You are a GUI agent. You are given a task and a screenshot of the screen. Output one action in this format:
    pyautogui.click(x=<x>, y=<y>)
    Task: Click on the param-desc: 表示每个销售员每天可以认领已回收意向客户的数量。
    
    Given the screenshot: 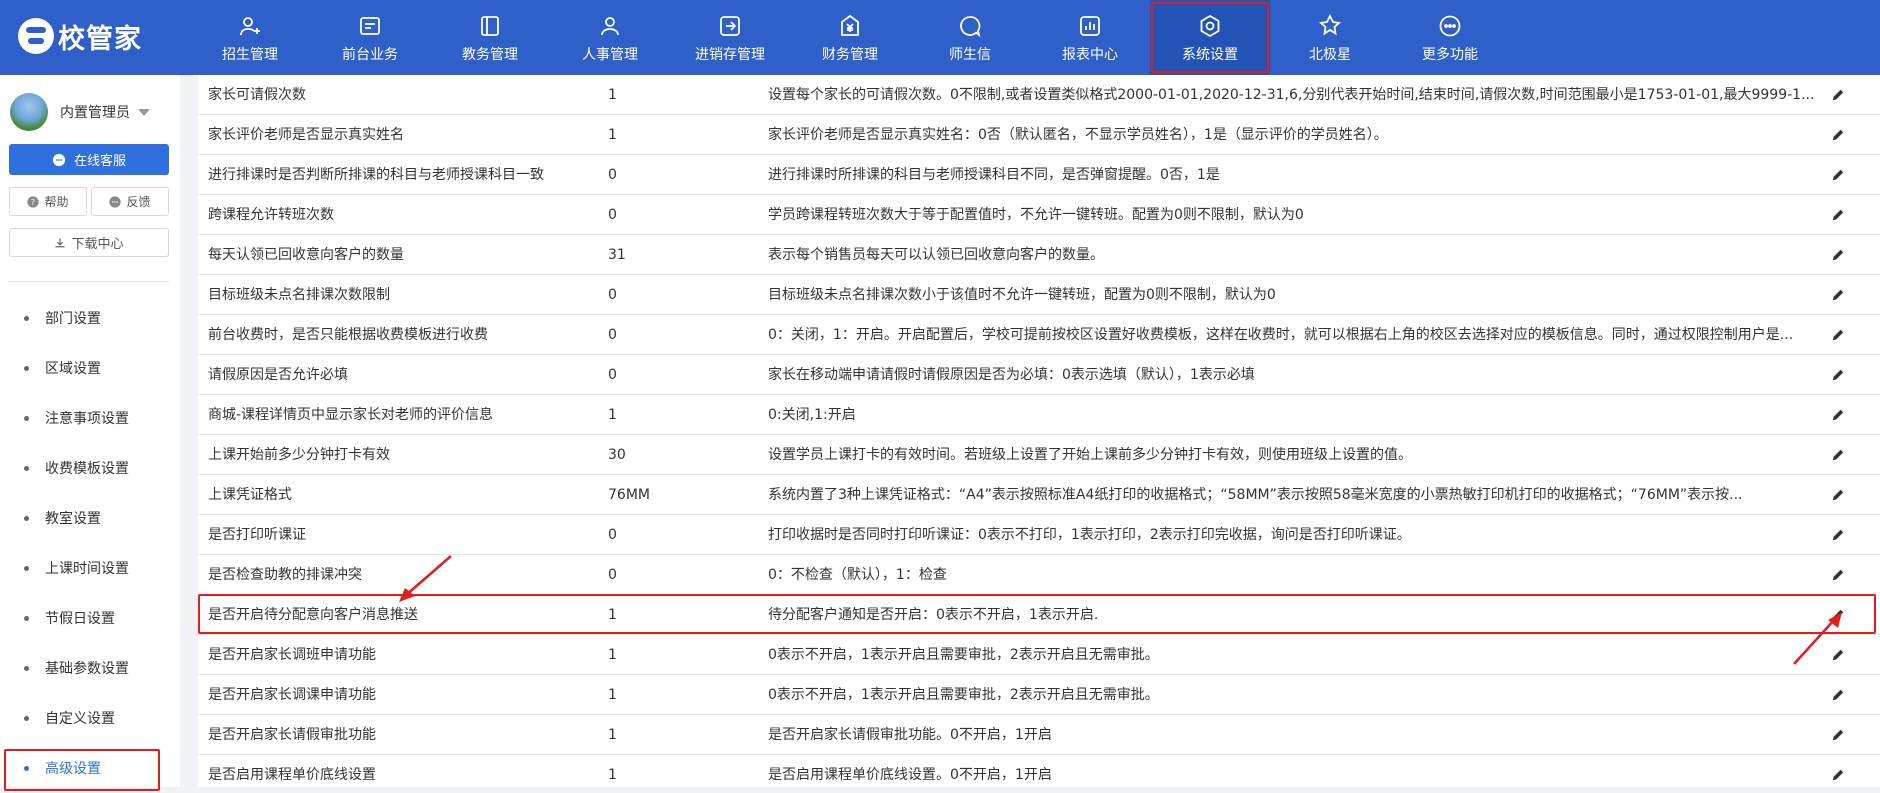 What is the action you would take?
    pyautogui.click(x=936, y=255)
    